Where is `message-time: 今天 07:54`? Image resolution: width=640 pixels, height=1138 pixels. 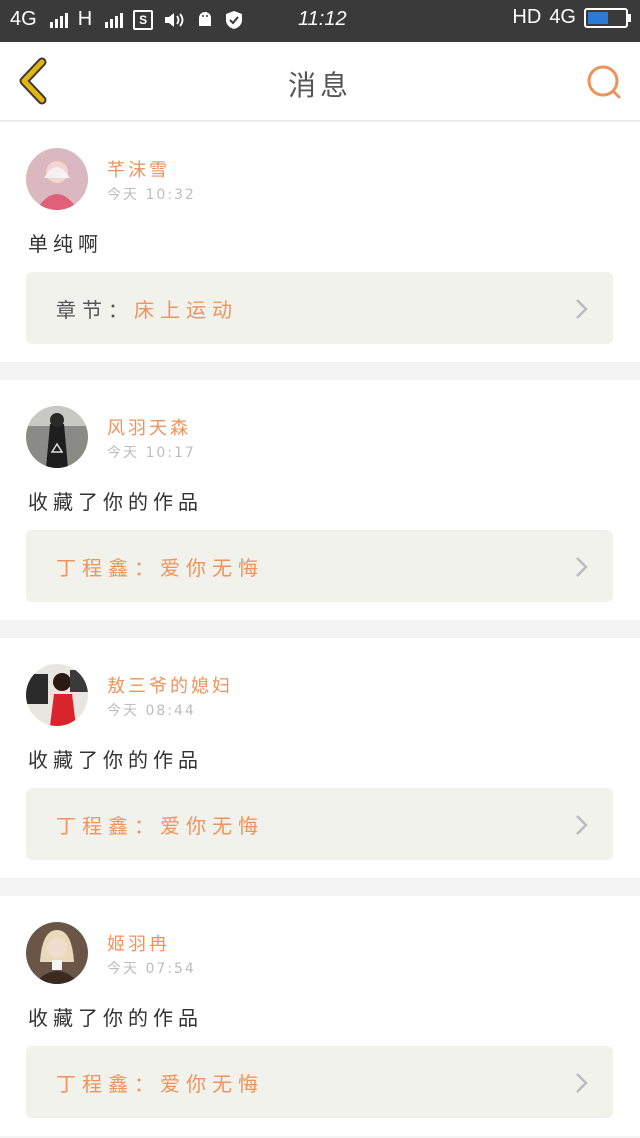 message-time: 今天 07:54 is located at coordinates (151, 969).